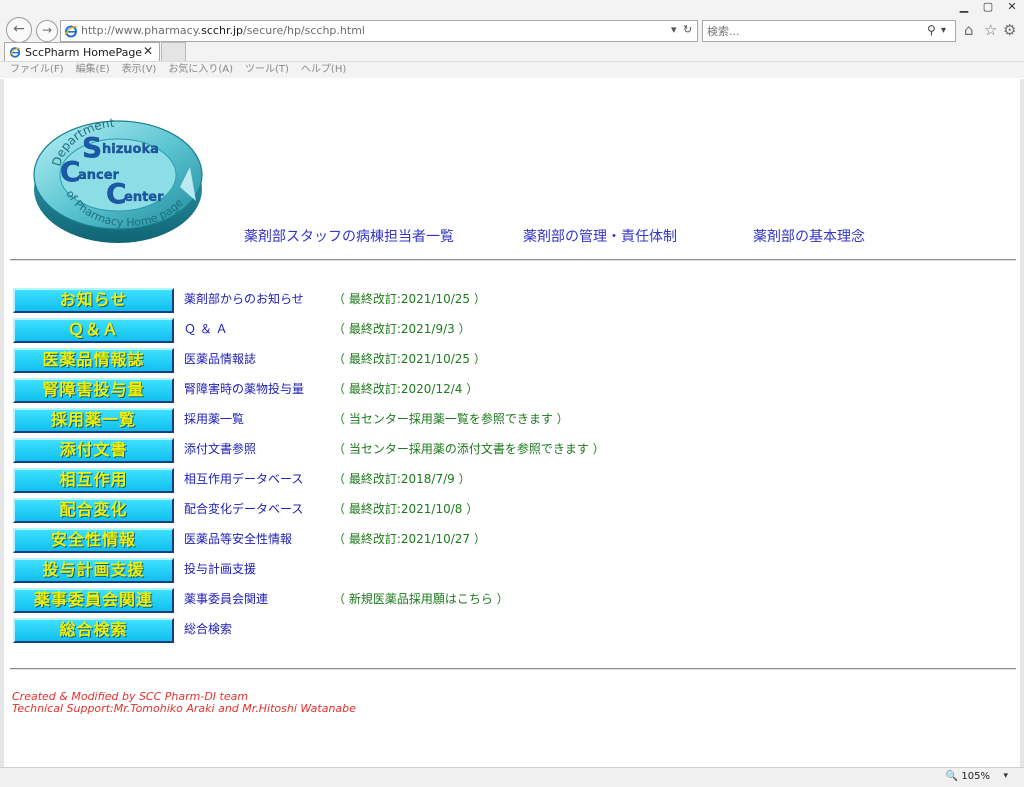  What do you see at coordinates (402, 479) in the screenshot?
I see `row-note: （ 最終改訂:2018/7/9 ）` at bounding box center [402, 479].